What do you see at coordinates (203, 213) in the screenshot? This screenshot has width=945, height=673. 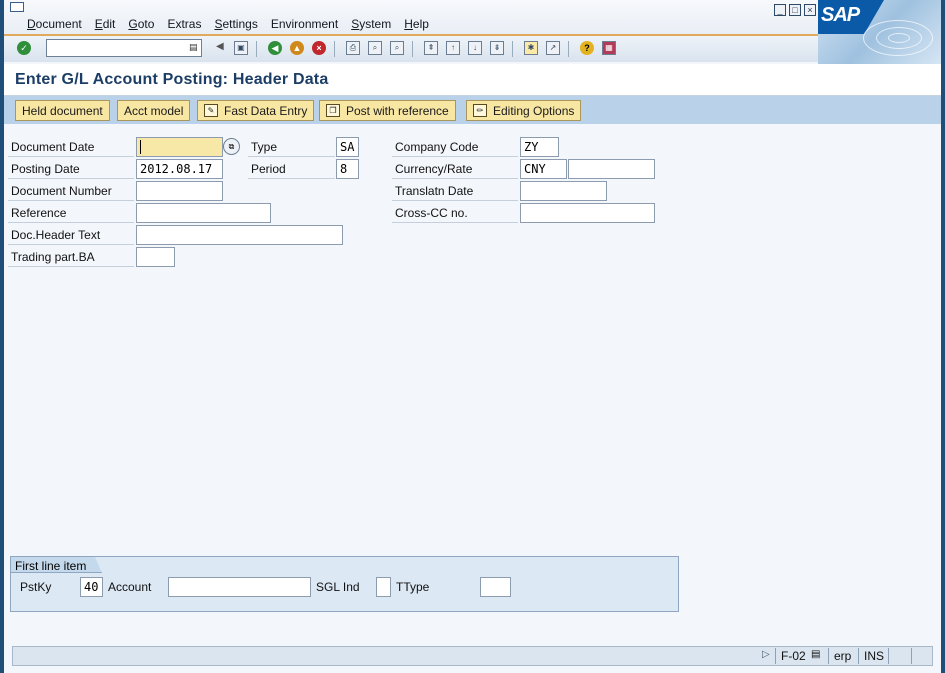 I see `reference-field` at bounding box center [203, 213].